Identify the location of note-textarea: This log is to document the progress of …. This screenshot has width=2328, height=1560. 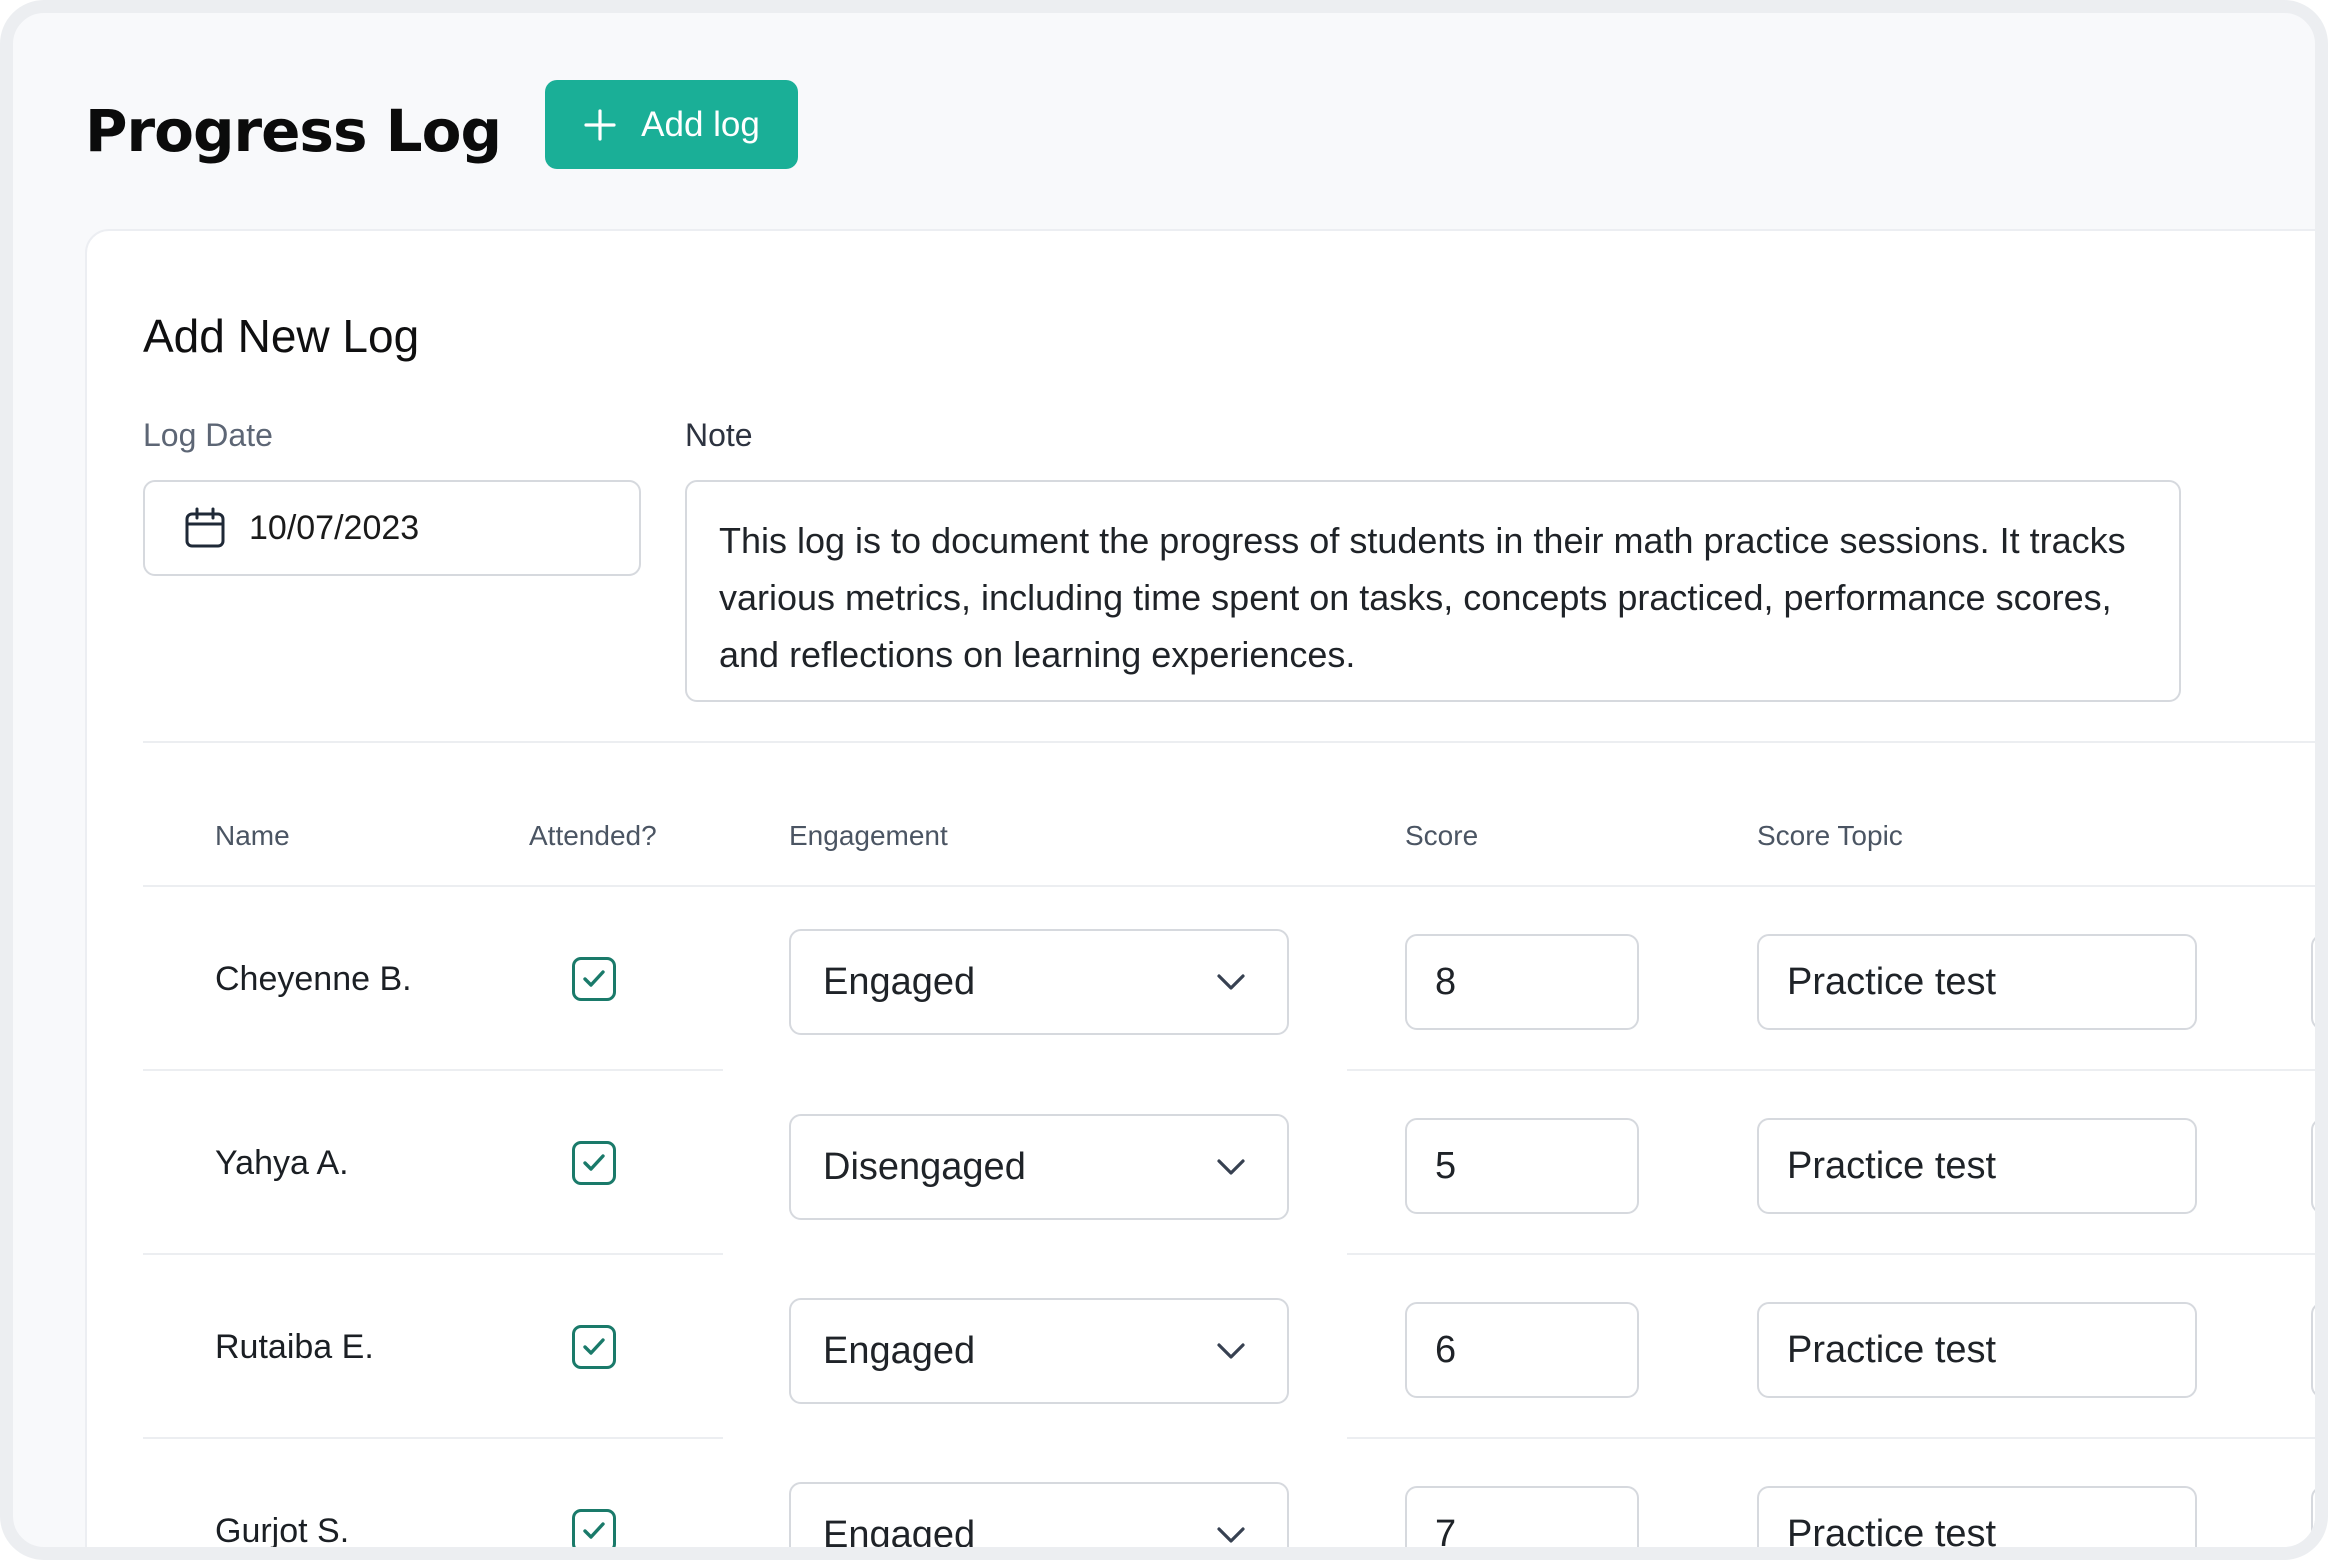
(1433, 591).